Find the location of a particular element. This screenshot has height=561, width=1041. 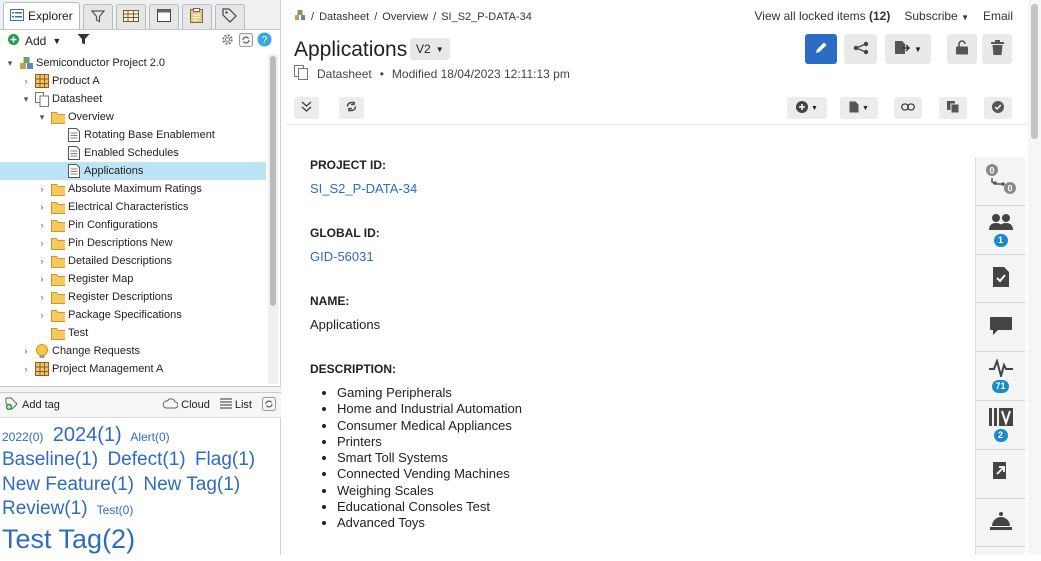

tree-item: › Absolute Maximum Ratings is located at coordinates (133, 189).